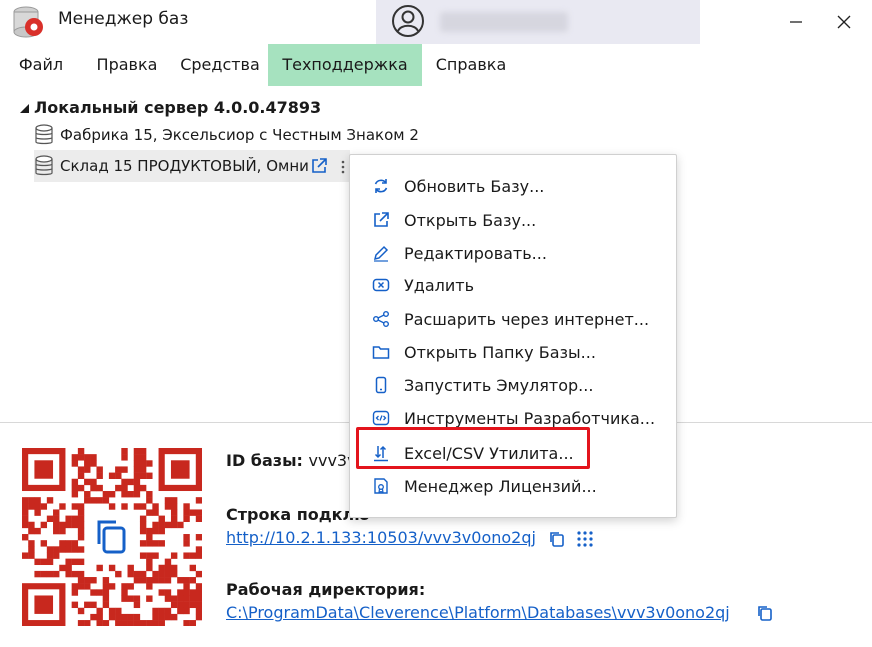  What do you see at coordinates (473, 448) in the screenshot?
I see `highlight-annotation` at bounding box center [473, 448].